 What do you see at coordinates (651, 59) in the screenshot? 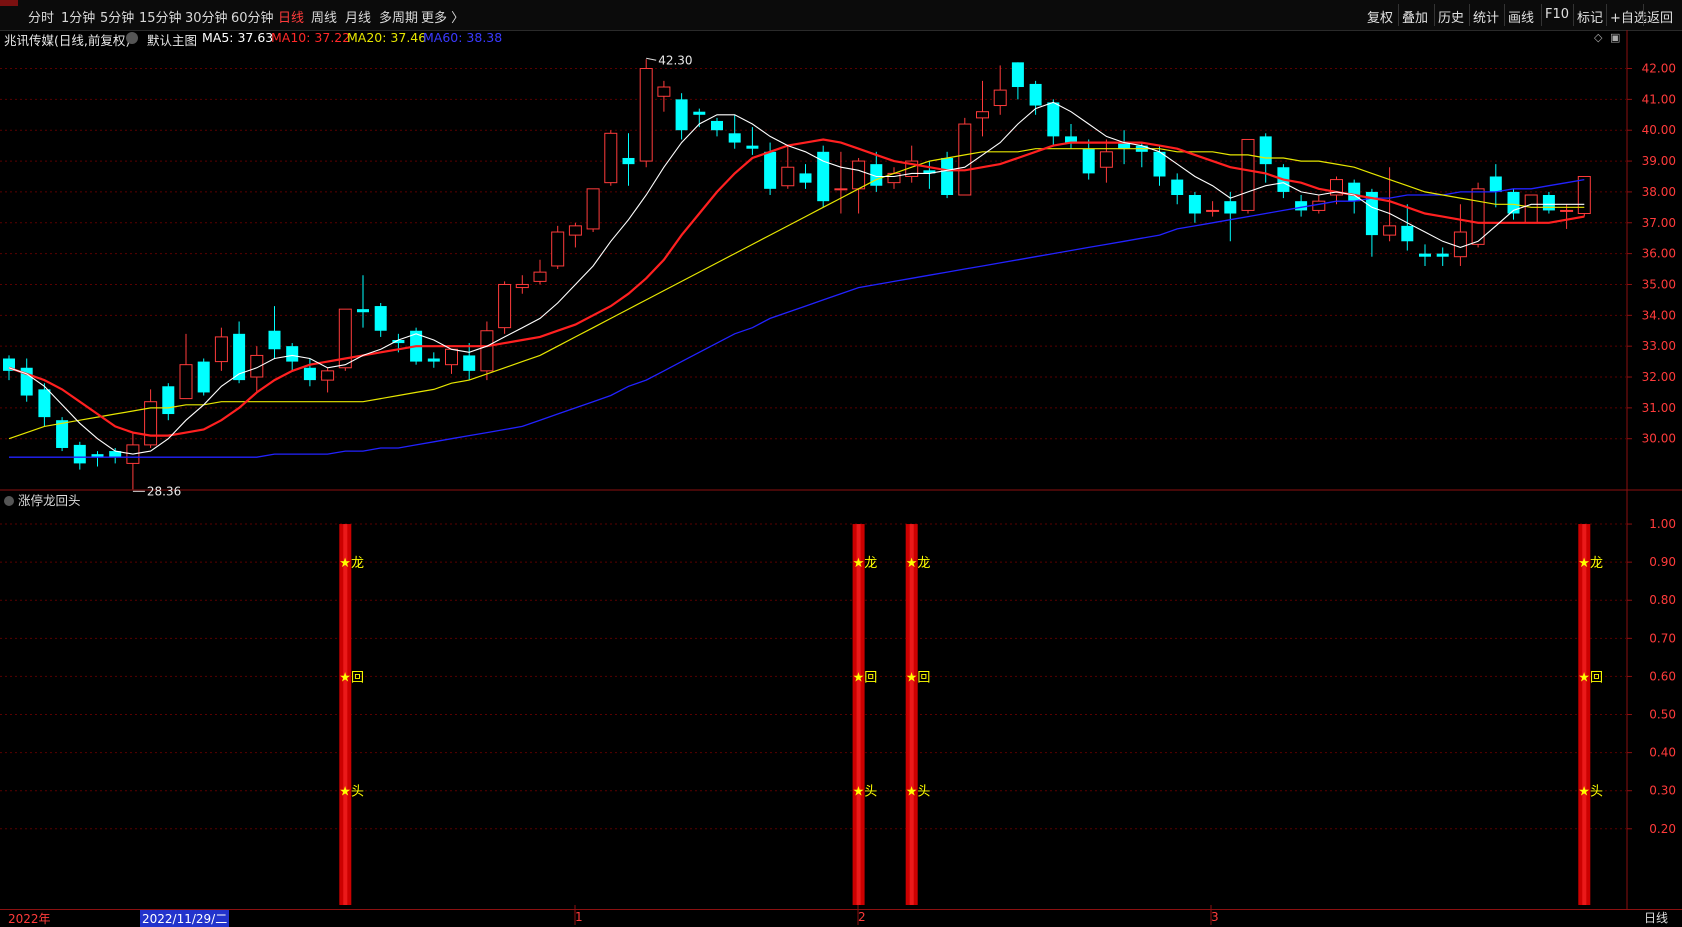
I see `high-annotation-arrow` at bounding box center [651, 59].